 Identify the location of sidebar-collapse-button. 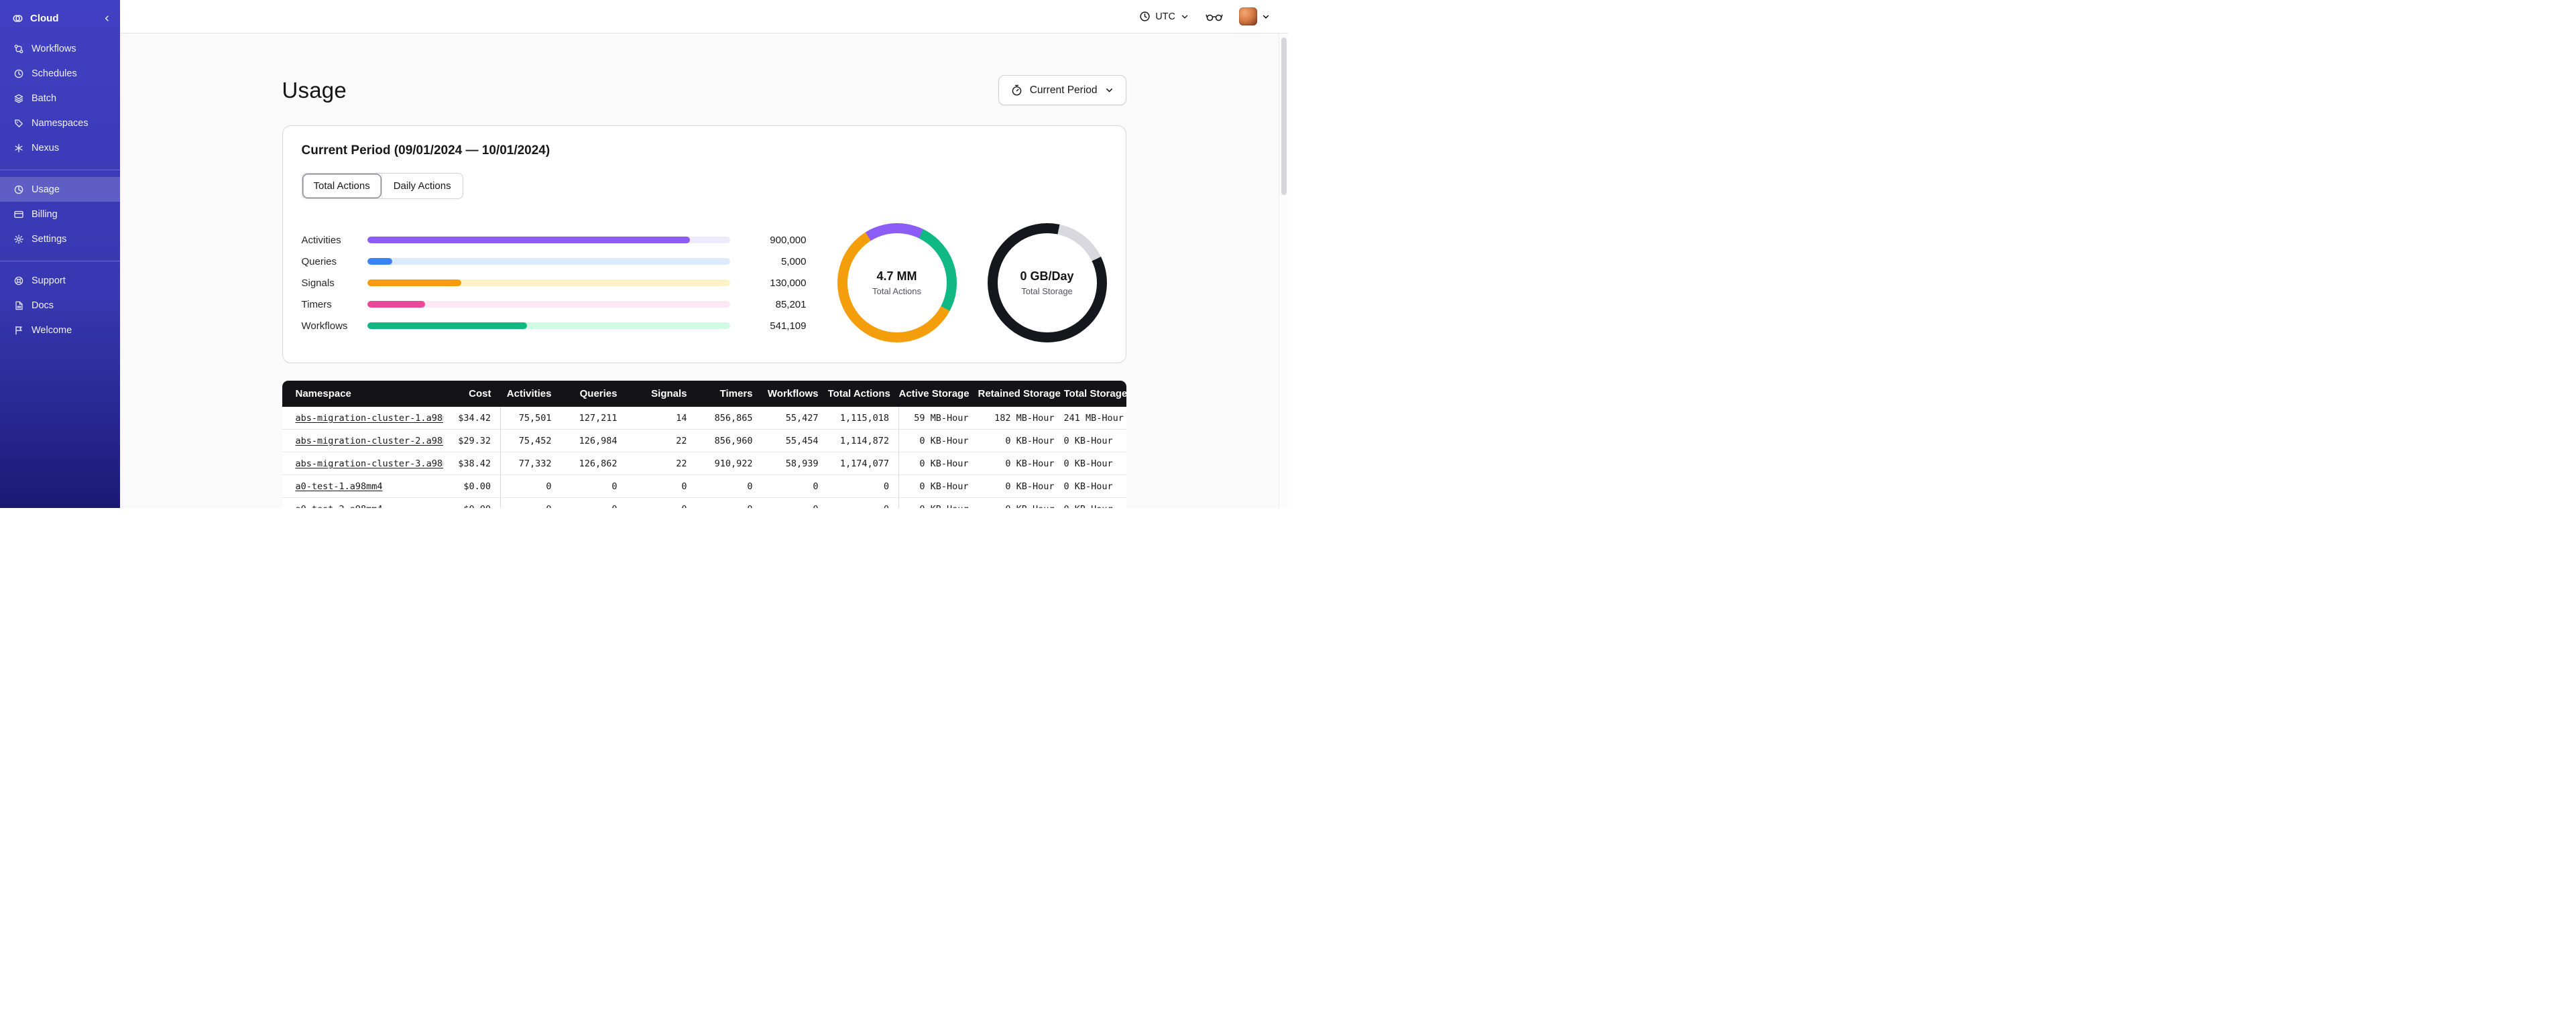
(107, 18).